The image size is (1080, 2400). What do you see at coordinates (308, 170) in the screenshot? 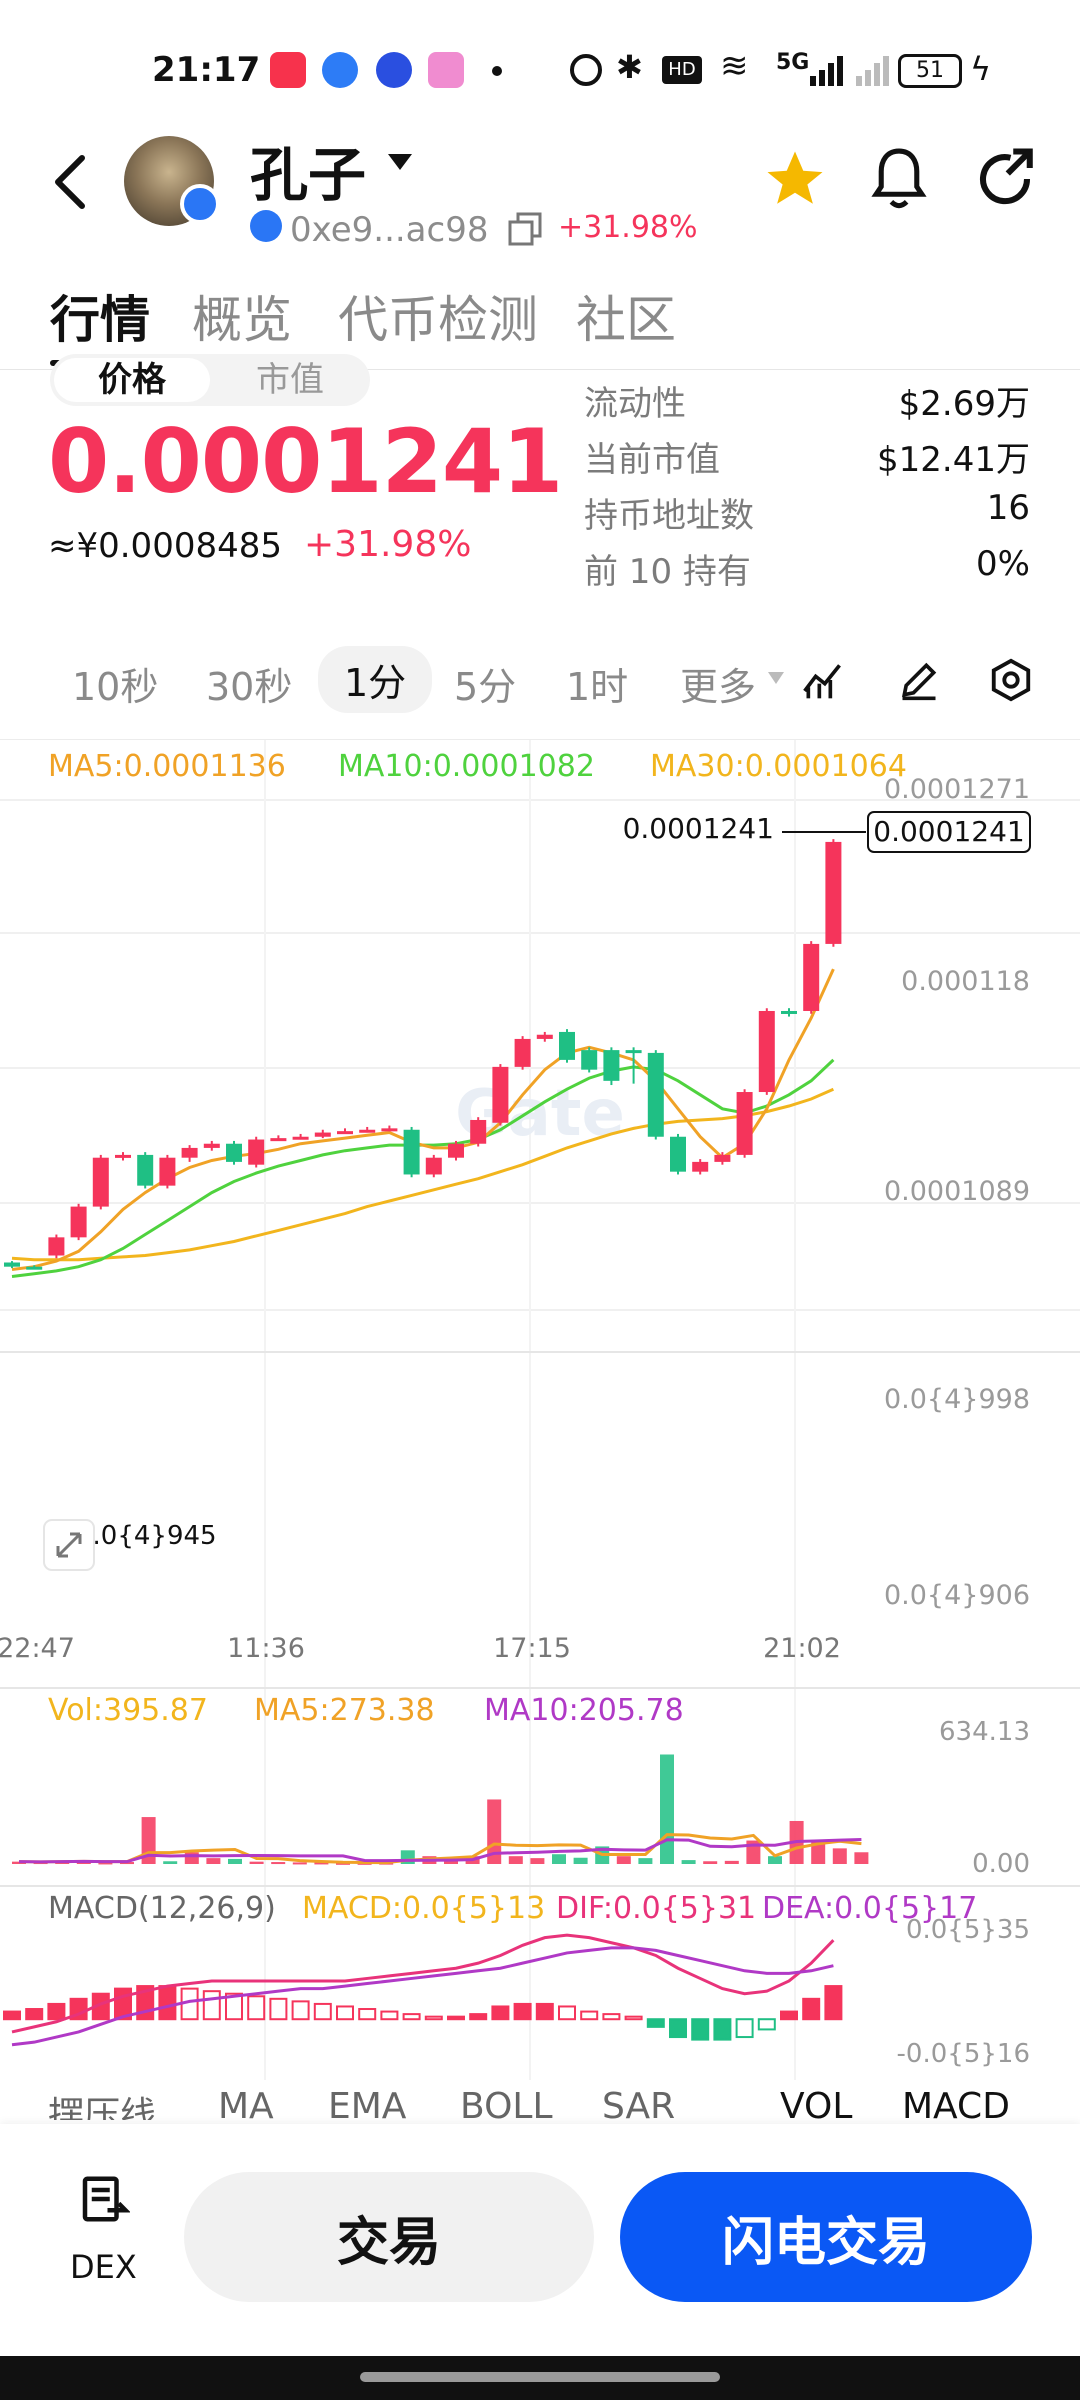
I see `token-name: 孔子` at bounding box center [308, 170].